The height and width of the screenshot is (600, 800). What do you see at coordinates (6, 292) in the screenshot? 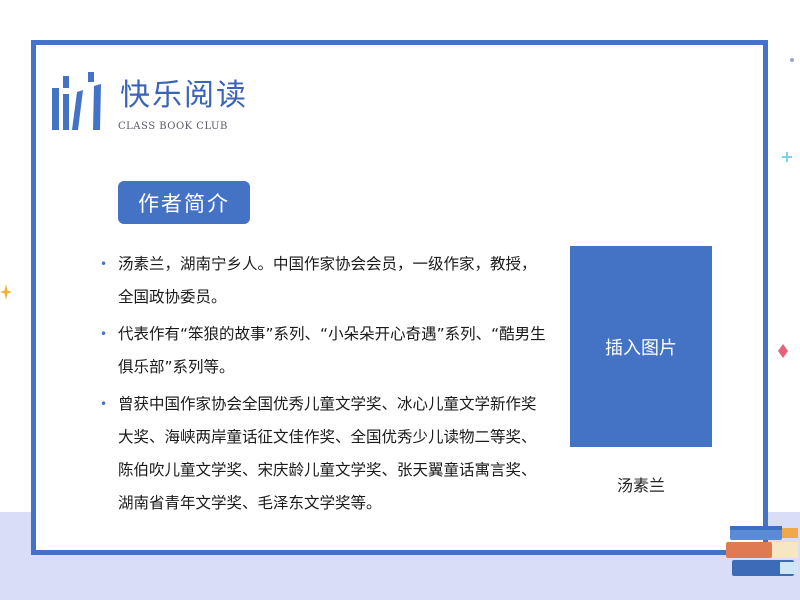
I see `sparkle-left-icon` at bounding box center [6, 292].